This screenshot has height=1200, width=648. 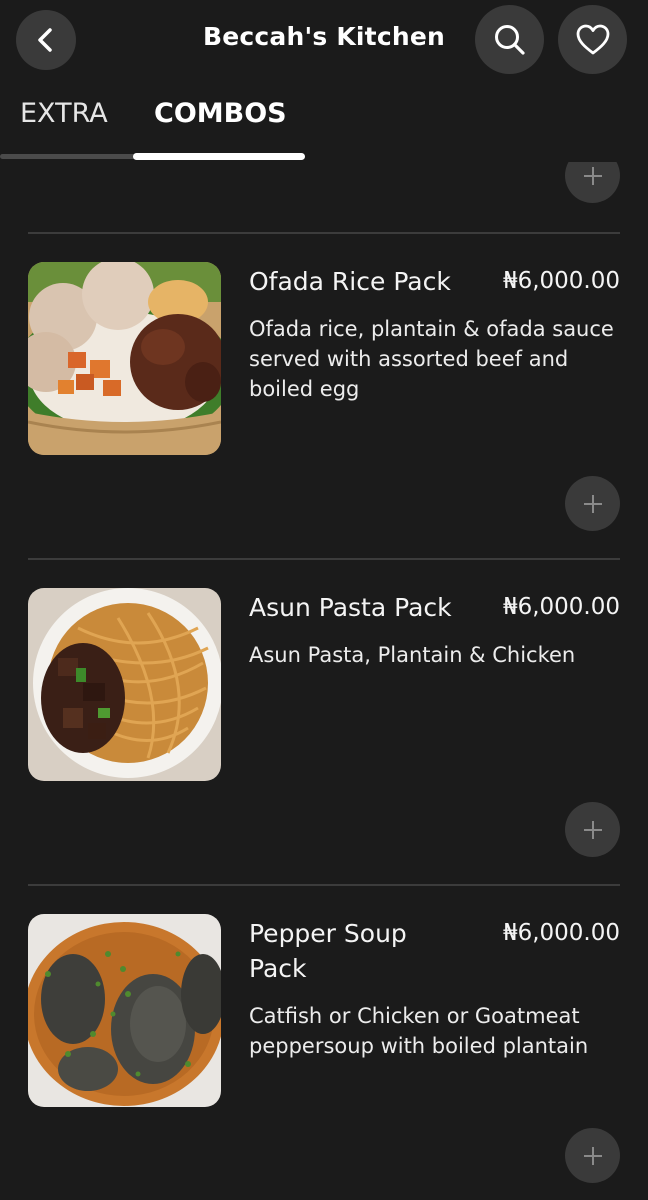 I want to click on search-button, so click(x=509, y=39).